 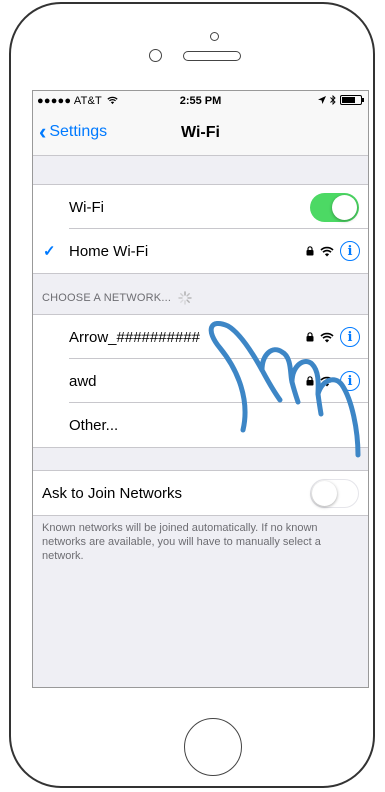 I want to click on bluetooth-icon, so click(x=333, y=100).